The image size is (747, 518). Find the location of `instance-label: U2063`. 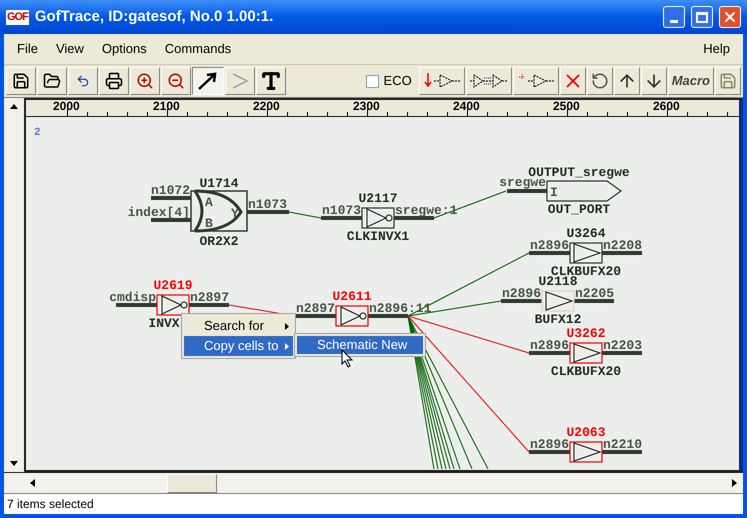

instance-label: U2063 is located at coordinates (586, 432).